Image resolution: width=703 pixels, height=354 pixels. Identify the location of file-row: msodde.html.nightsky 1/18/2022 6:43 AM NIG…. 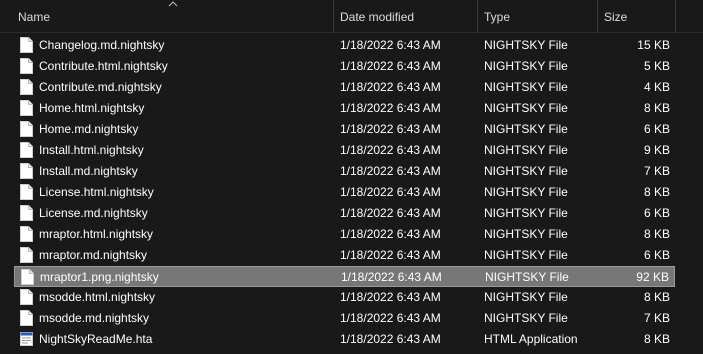
(344, 297).